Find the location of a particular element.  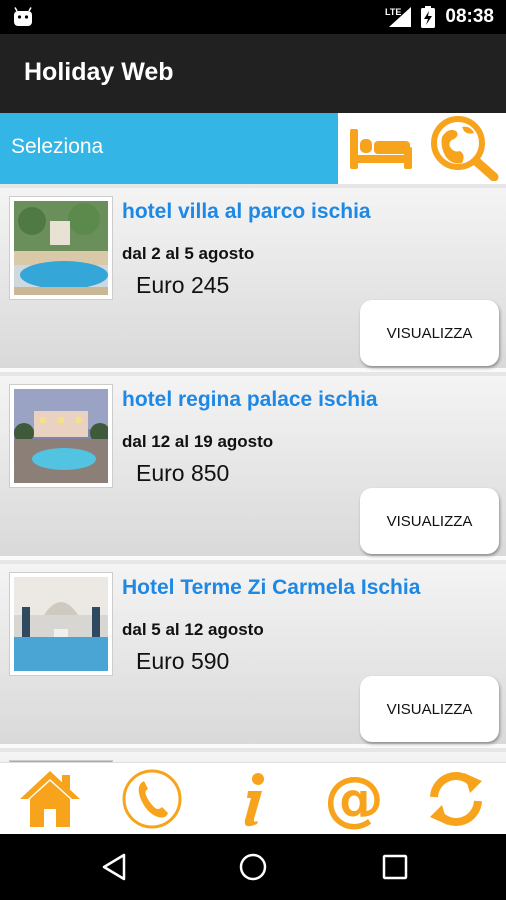

globe-search-icon is located at coordinates (464, 148).